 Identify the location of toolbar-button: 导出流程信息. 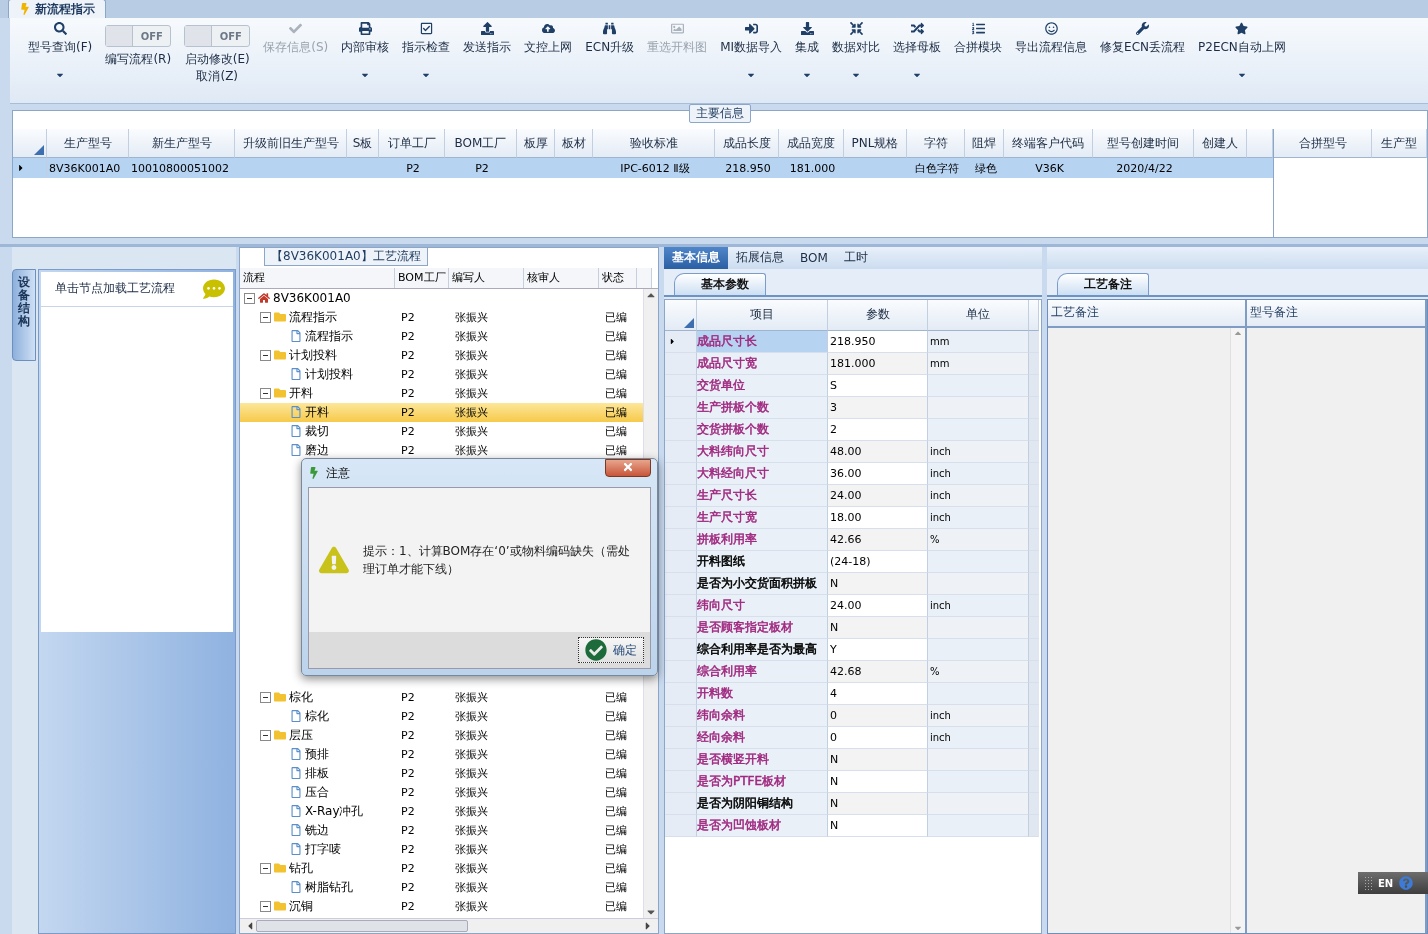
(1051, 47).